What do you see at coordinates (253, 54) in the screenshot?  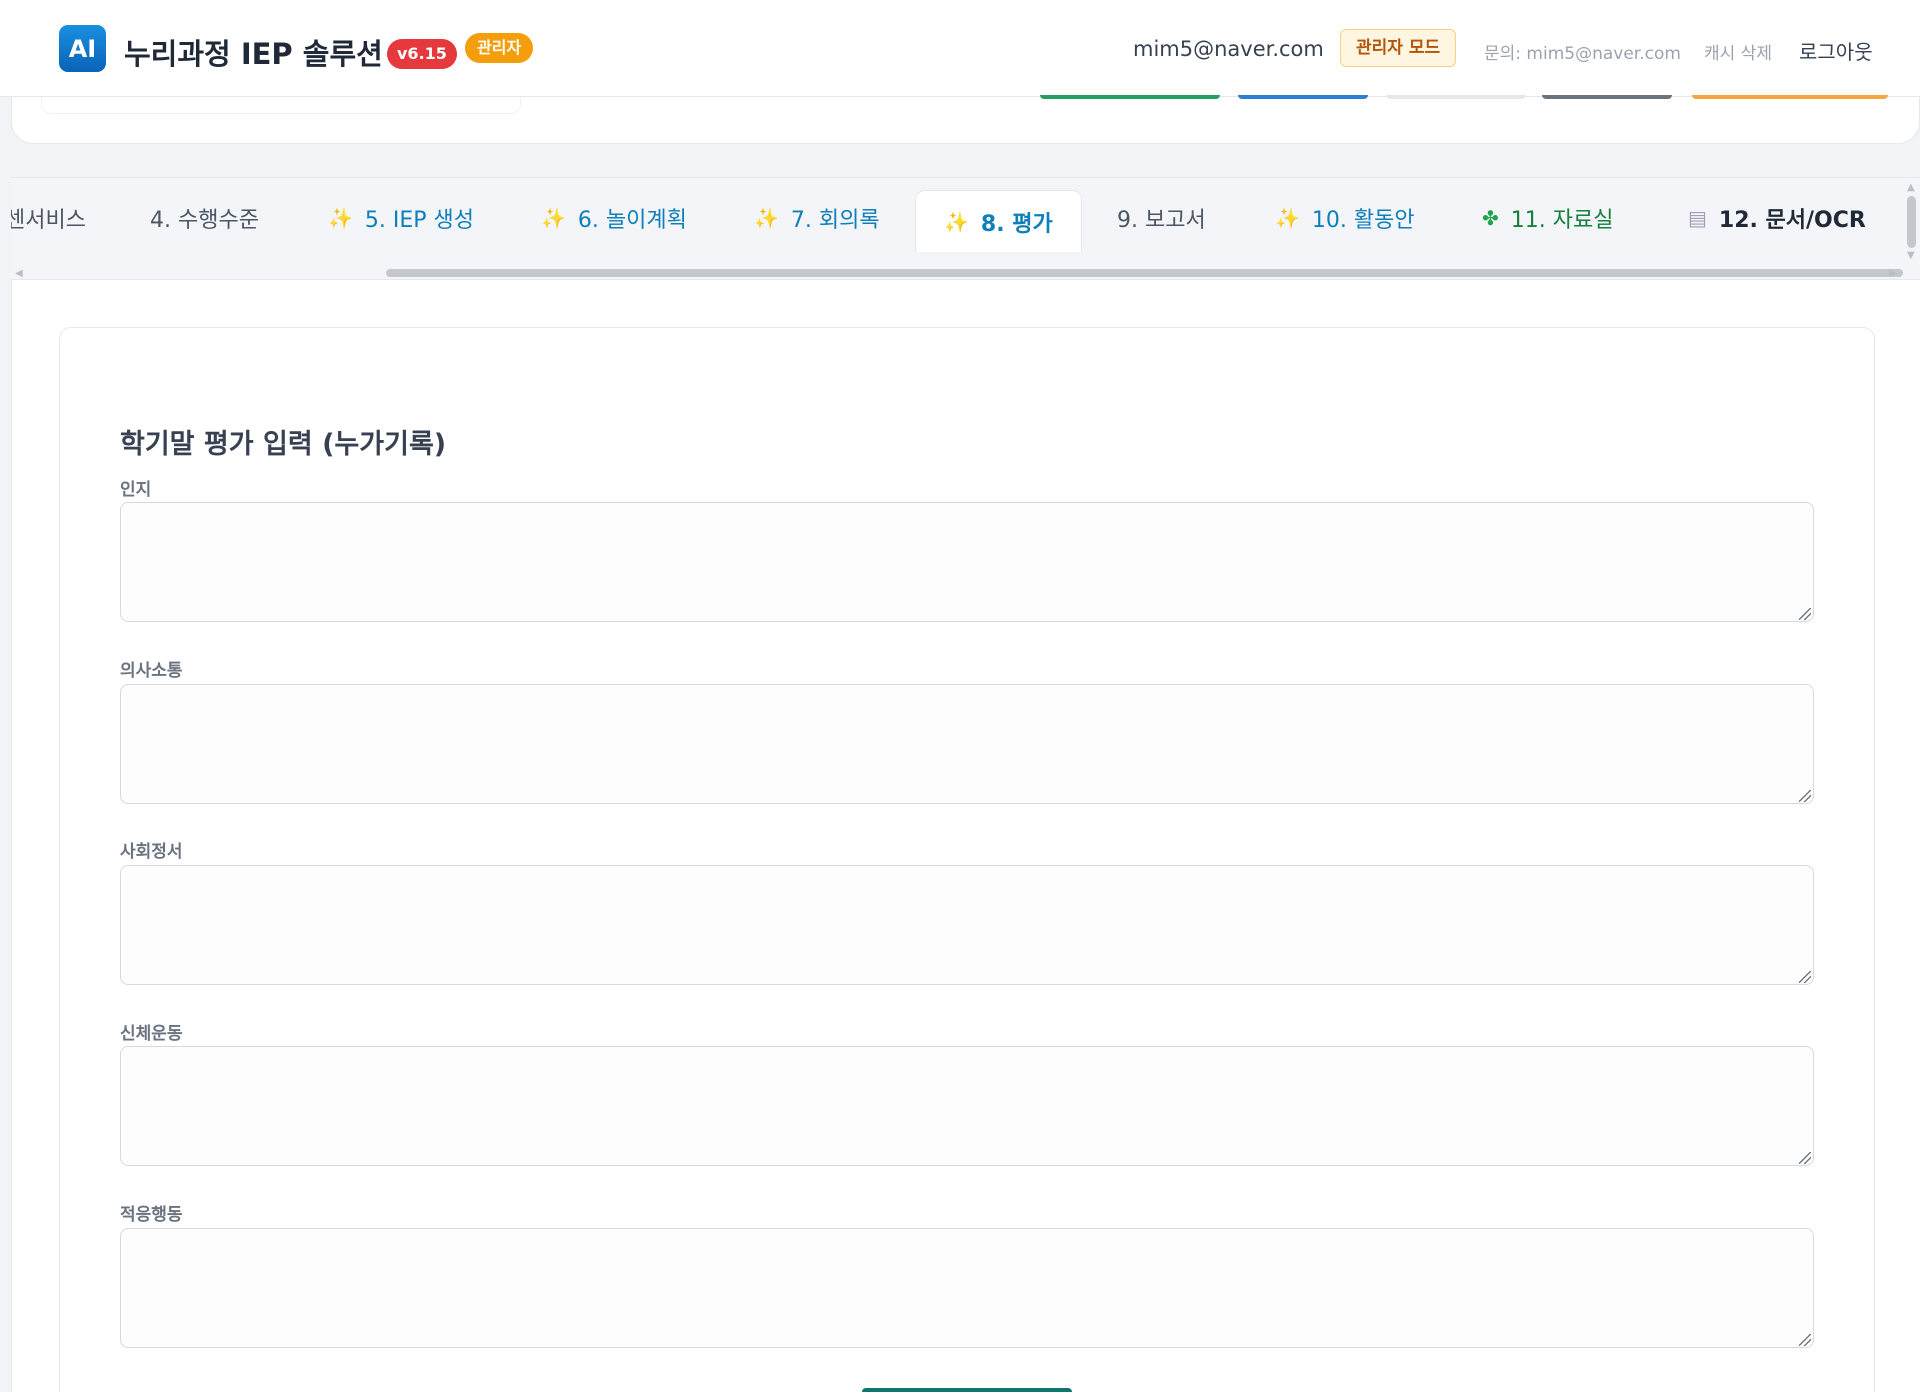 I see `app-title: 누리과정 IEP 솔루션` at bounding box center [253, 54].